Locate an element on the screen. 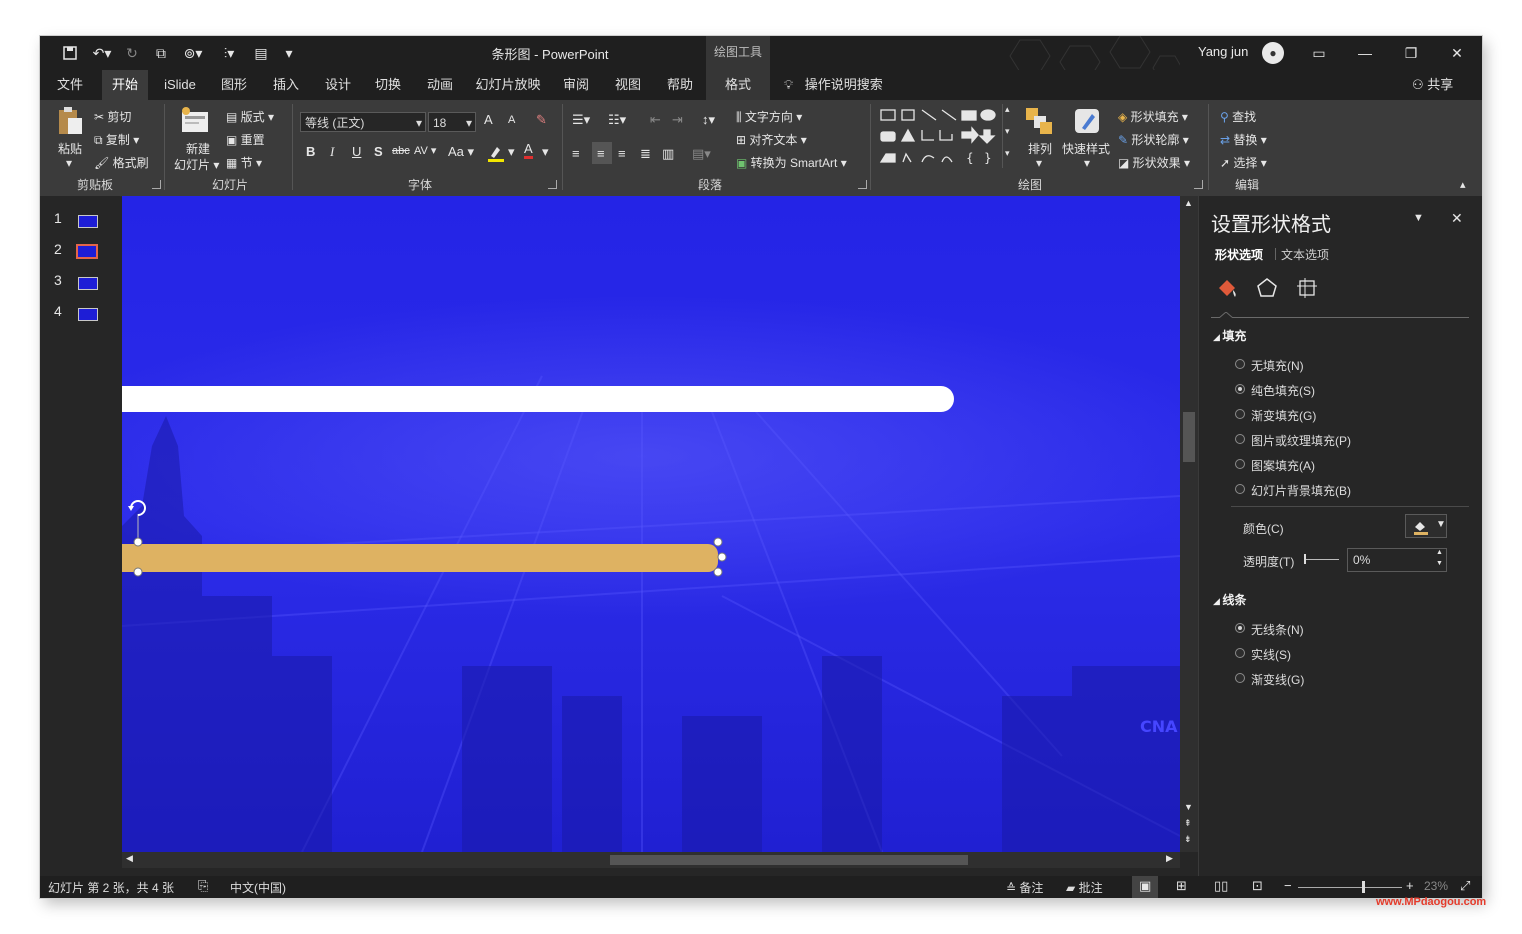  slide-thumbnail-selected is located at coordinates (87, 251).